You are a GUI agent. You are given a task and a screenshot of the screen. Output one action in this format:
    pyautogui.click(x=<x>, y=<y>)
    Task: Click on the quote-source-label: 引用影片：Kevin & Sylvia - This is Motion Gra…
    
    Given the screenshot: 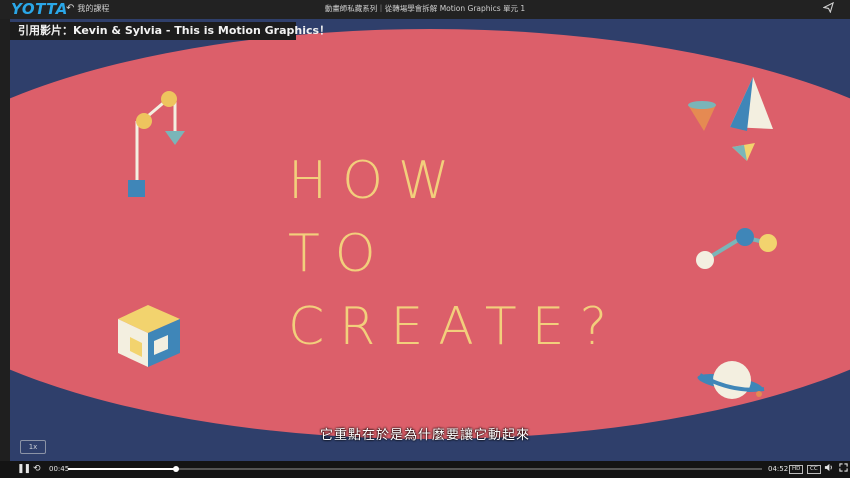 What is the action you would take?
    pyautogui.click(x=170, y=31)
    